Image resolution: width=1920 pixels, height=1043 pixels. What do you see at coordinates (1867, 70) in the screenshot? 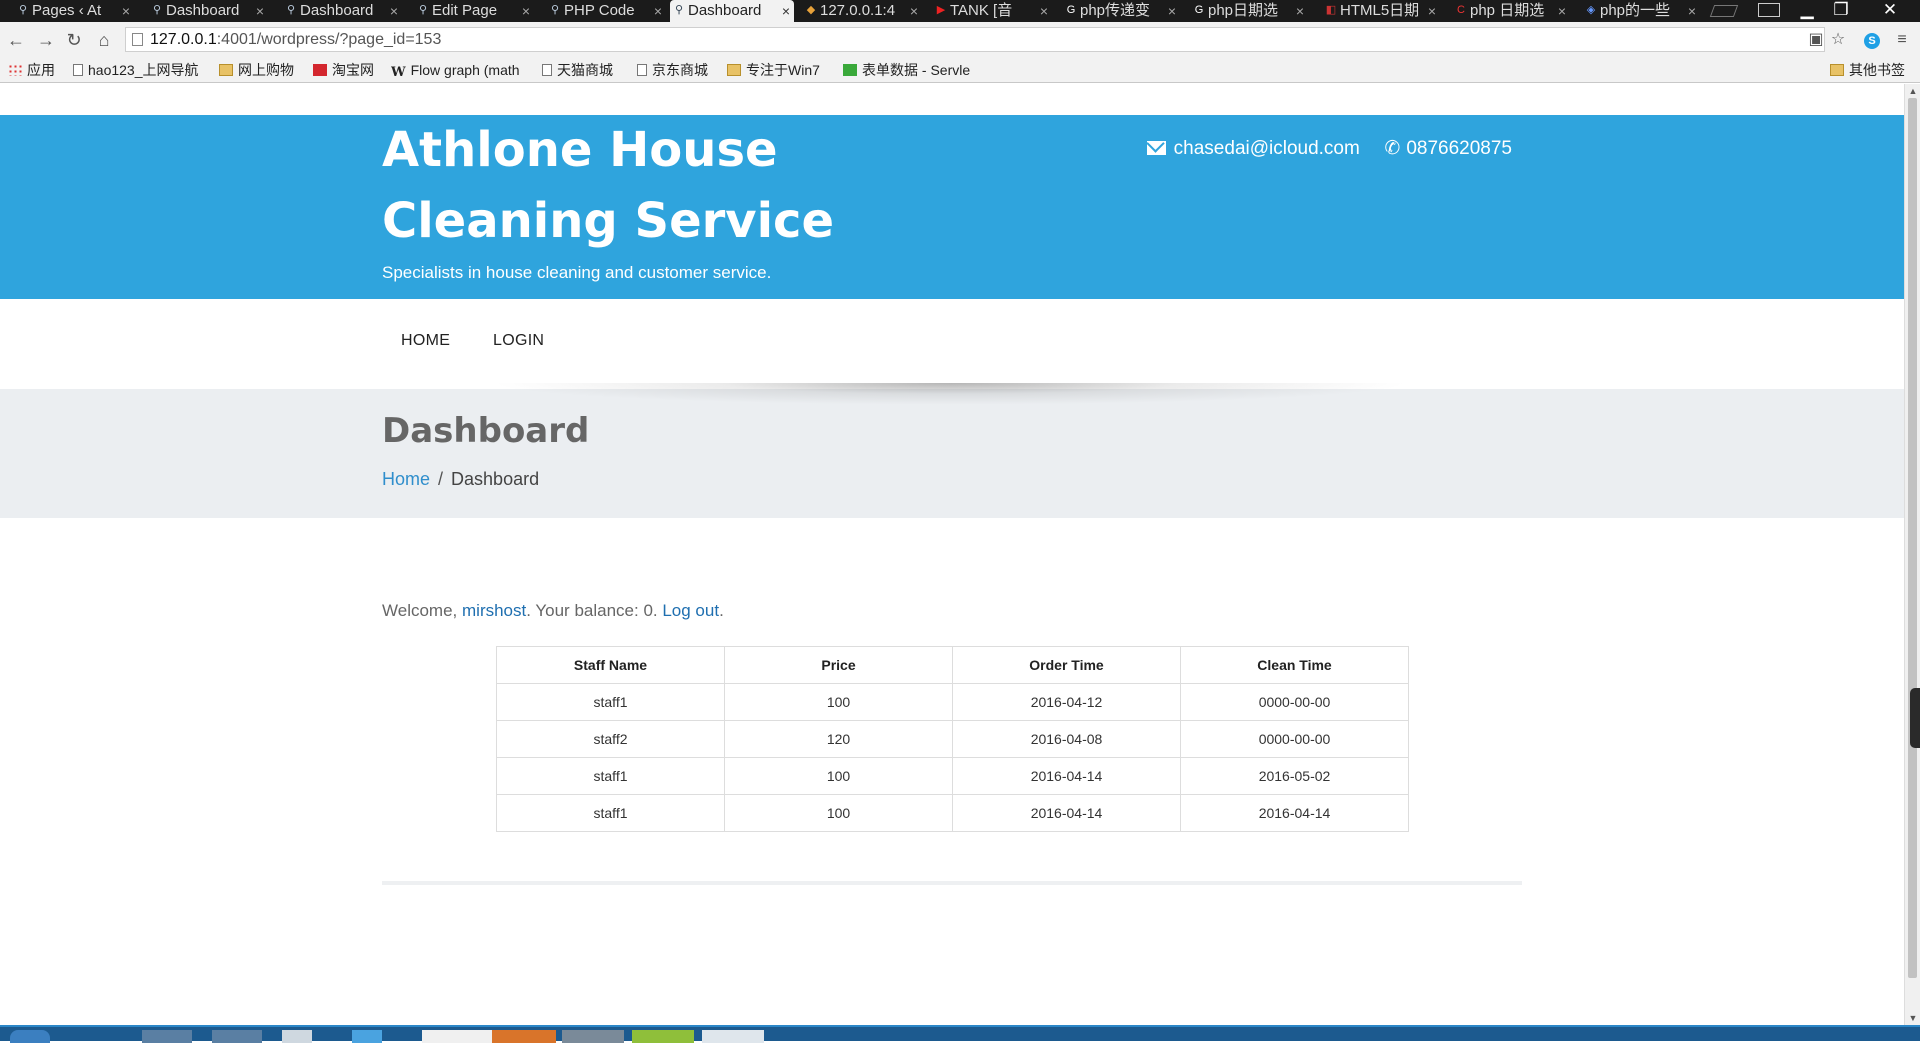
I see `bookmark-other: 其他书签` at bounding box center [1867, 70].